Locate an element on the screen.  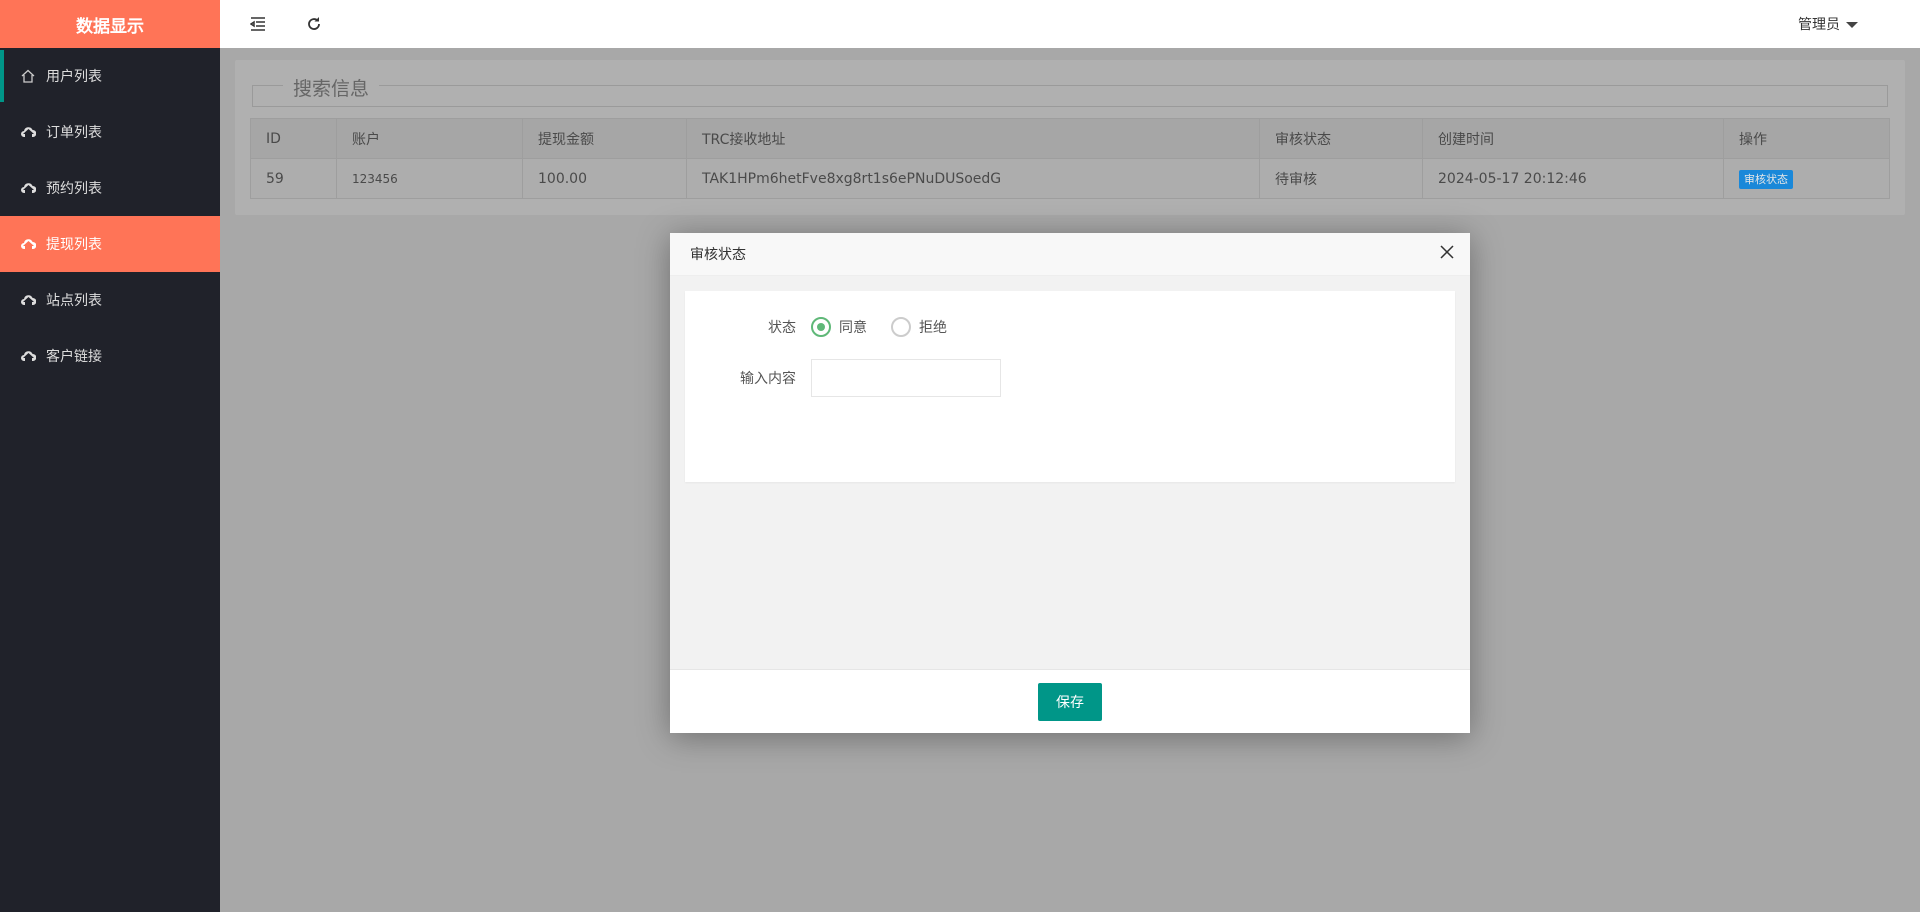
column-header: ID is located at coordinates (293, 138).